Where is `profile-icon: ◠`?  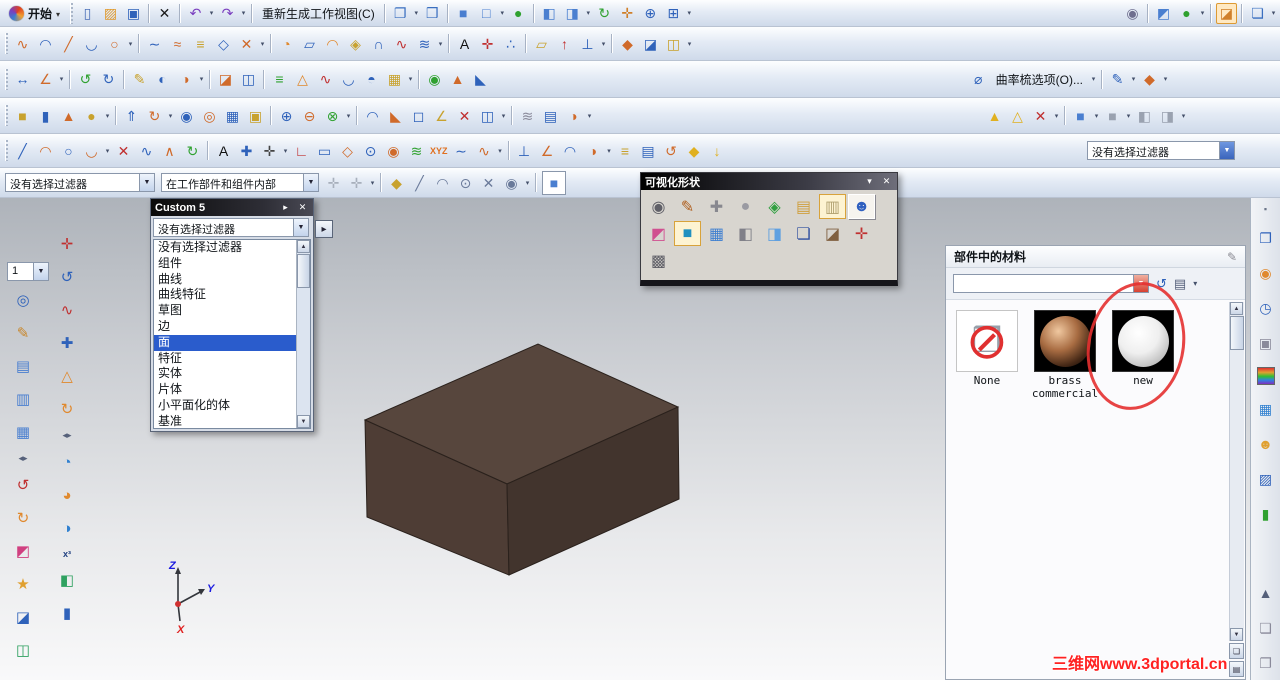
profile-icon: ◠ is located at coordinates (45, 43).